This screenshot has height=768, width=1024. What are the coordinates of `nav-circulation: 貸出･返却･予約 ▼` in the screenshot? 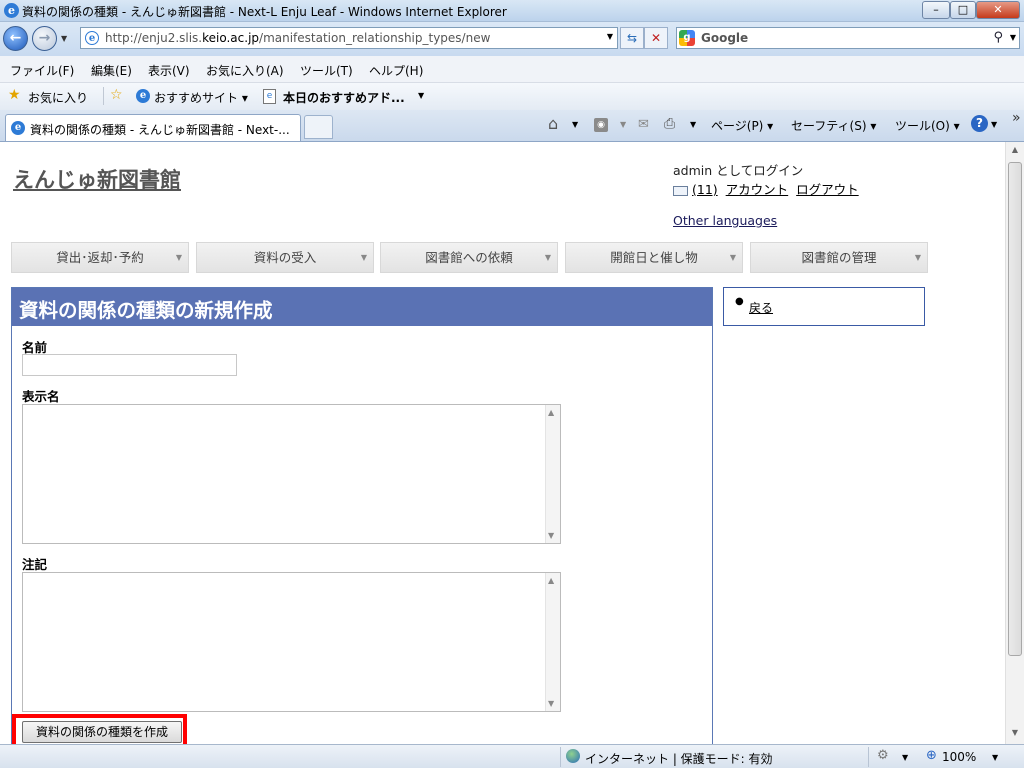 It's located at (100, 257).